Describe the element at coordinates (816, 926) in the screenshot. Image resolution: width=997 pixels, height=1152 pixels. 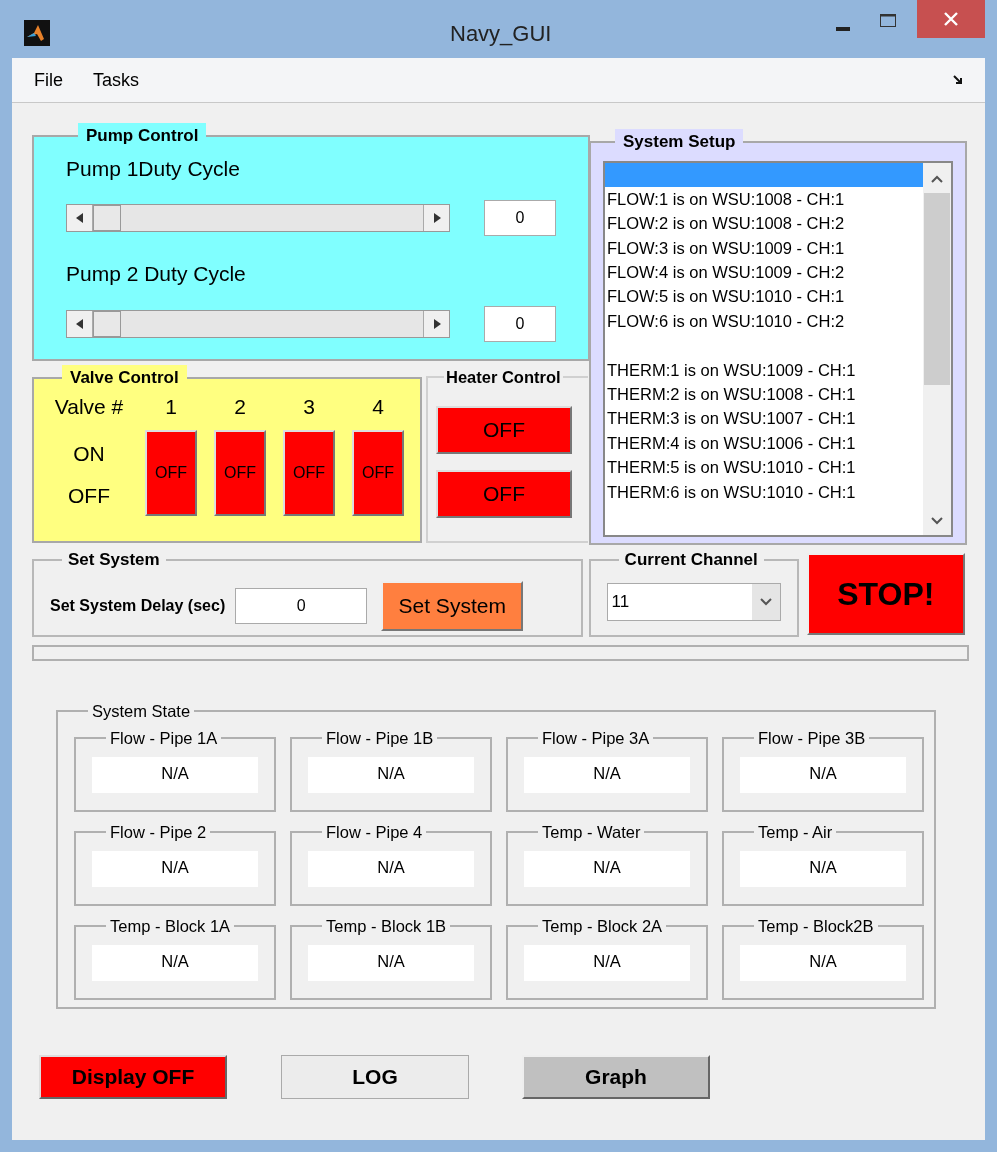
I see `readout-label: Temp - Block2B` at that location.